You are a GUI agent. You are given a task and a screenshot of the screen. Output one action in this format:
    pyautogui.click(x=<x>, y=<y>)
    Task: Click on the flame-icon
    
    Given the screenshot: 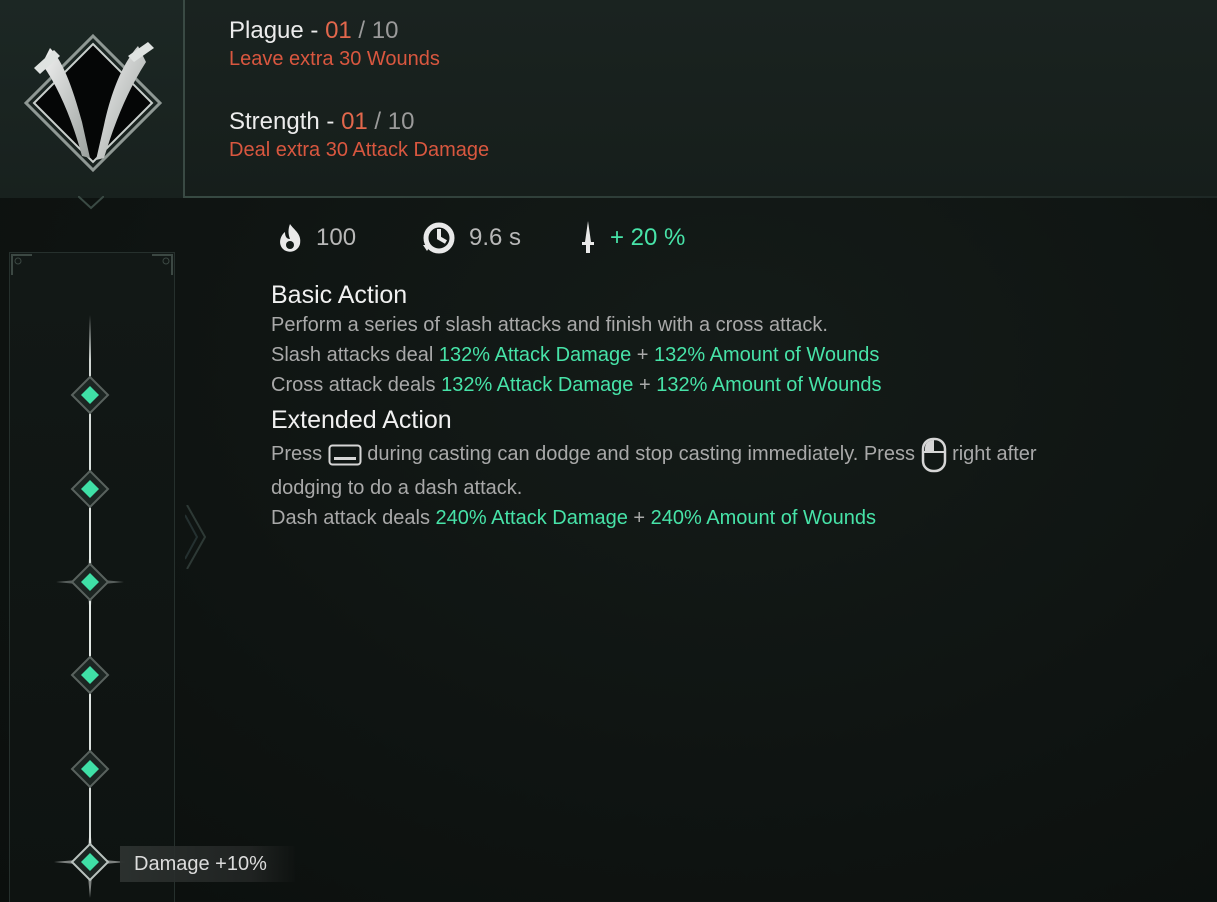 What is the action you would take?
    pyautogui.click(x=290, y=238)
    